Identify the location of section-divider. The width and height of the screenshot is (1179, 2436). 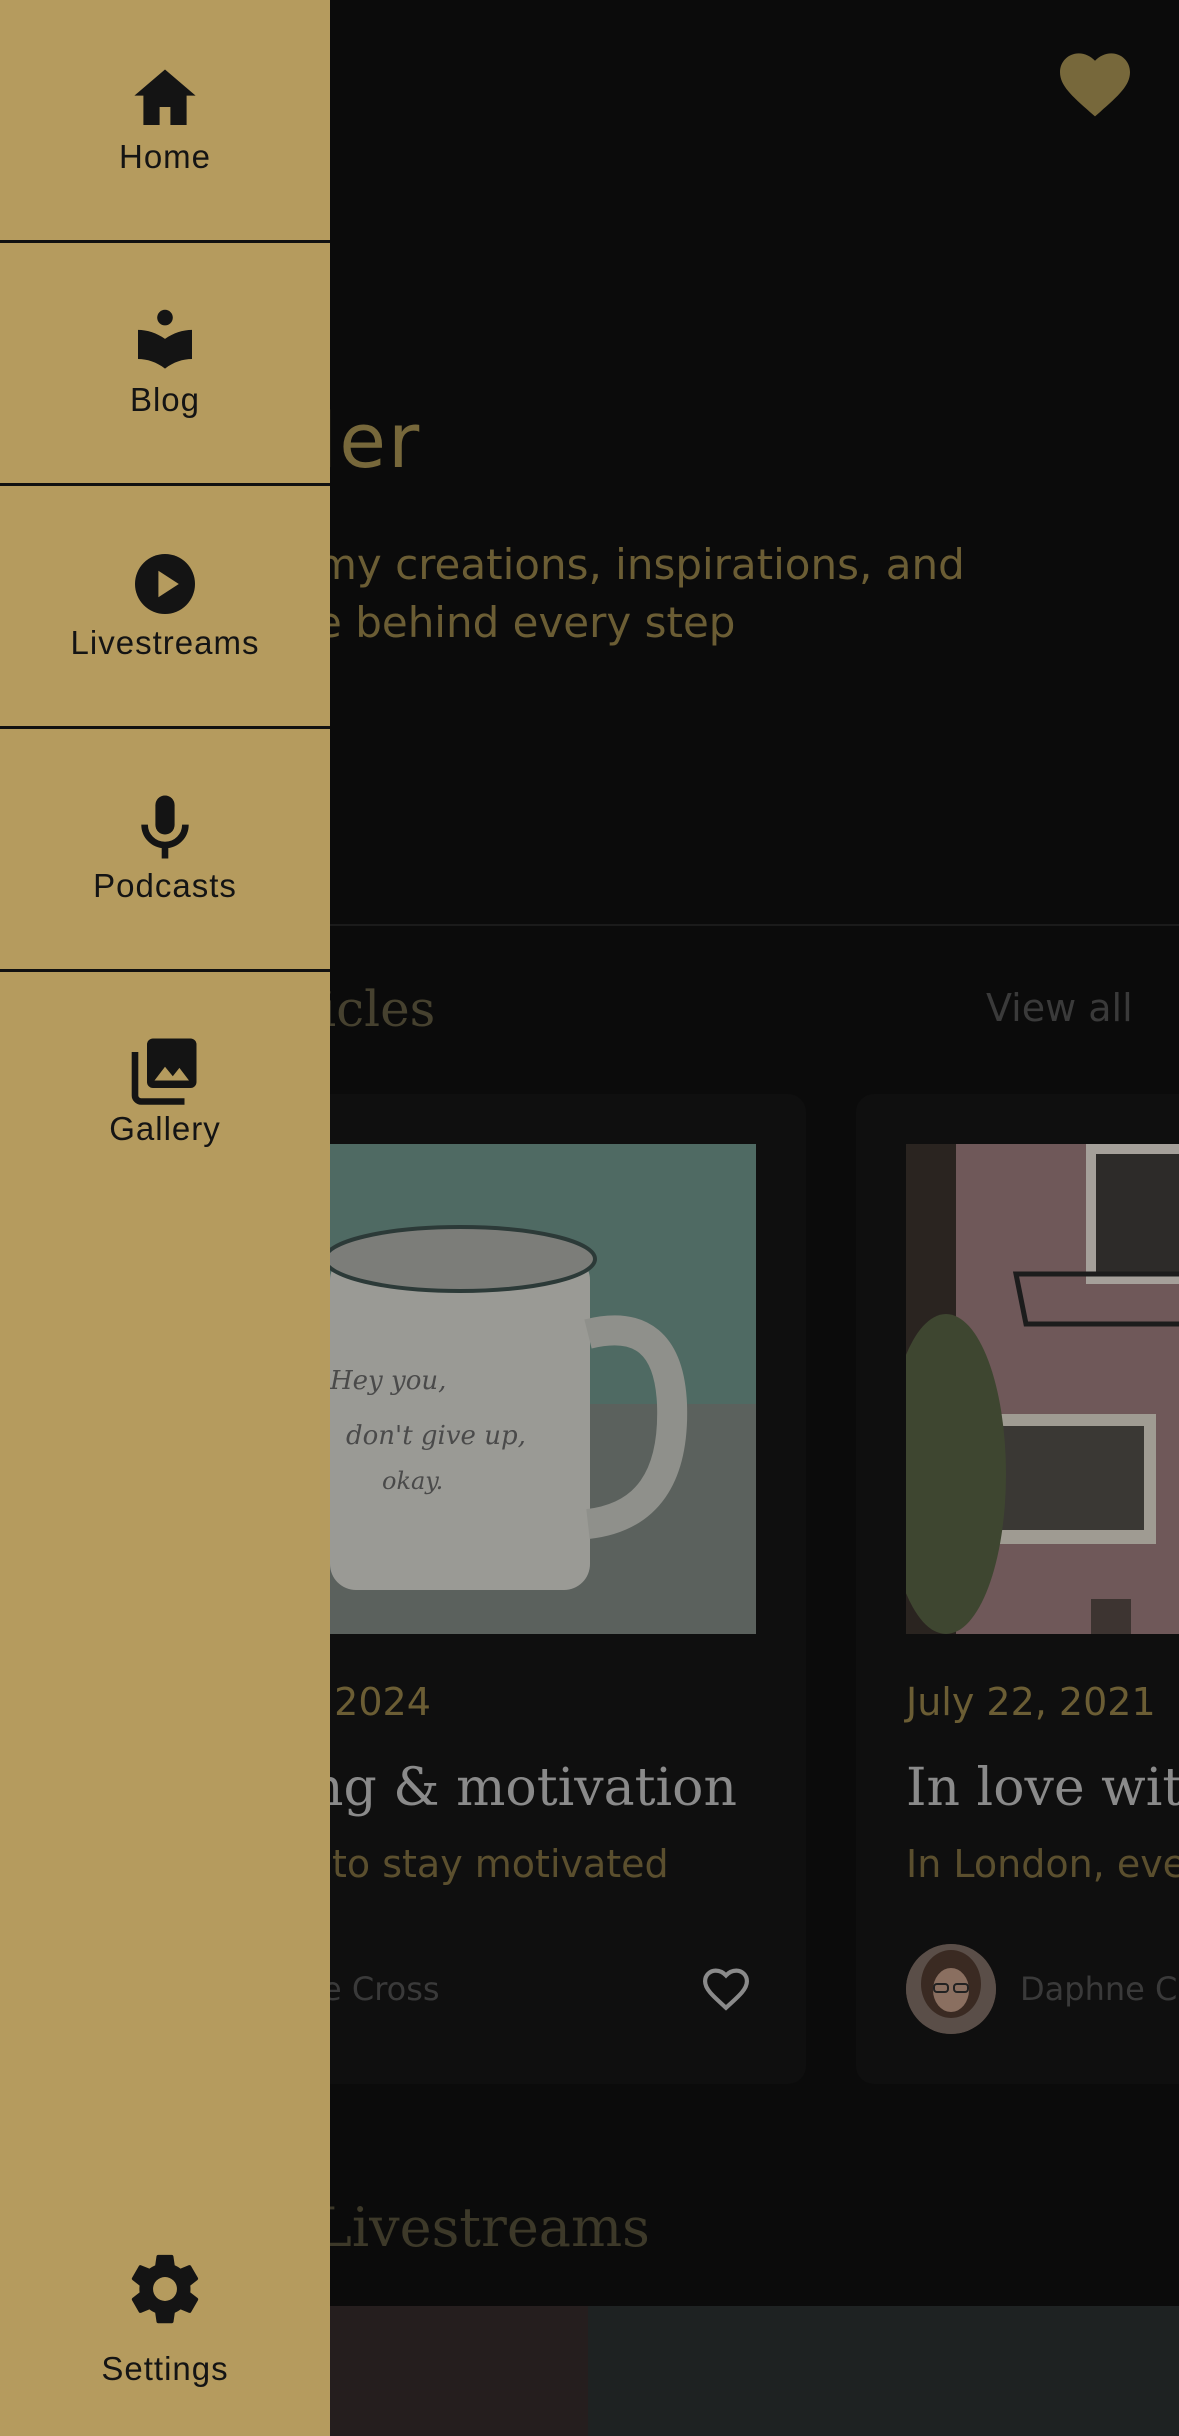
(754, 925).